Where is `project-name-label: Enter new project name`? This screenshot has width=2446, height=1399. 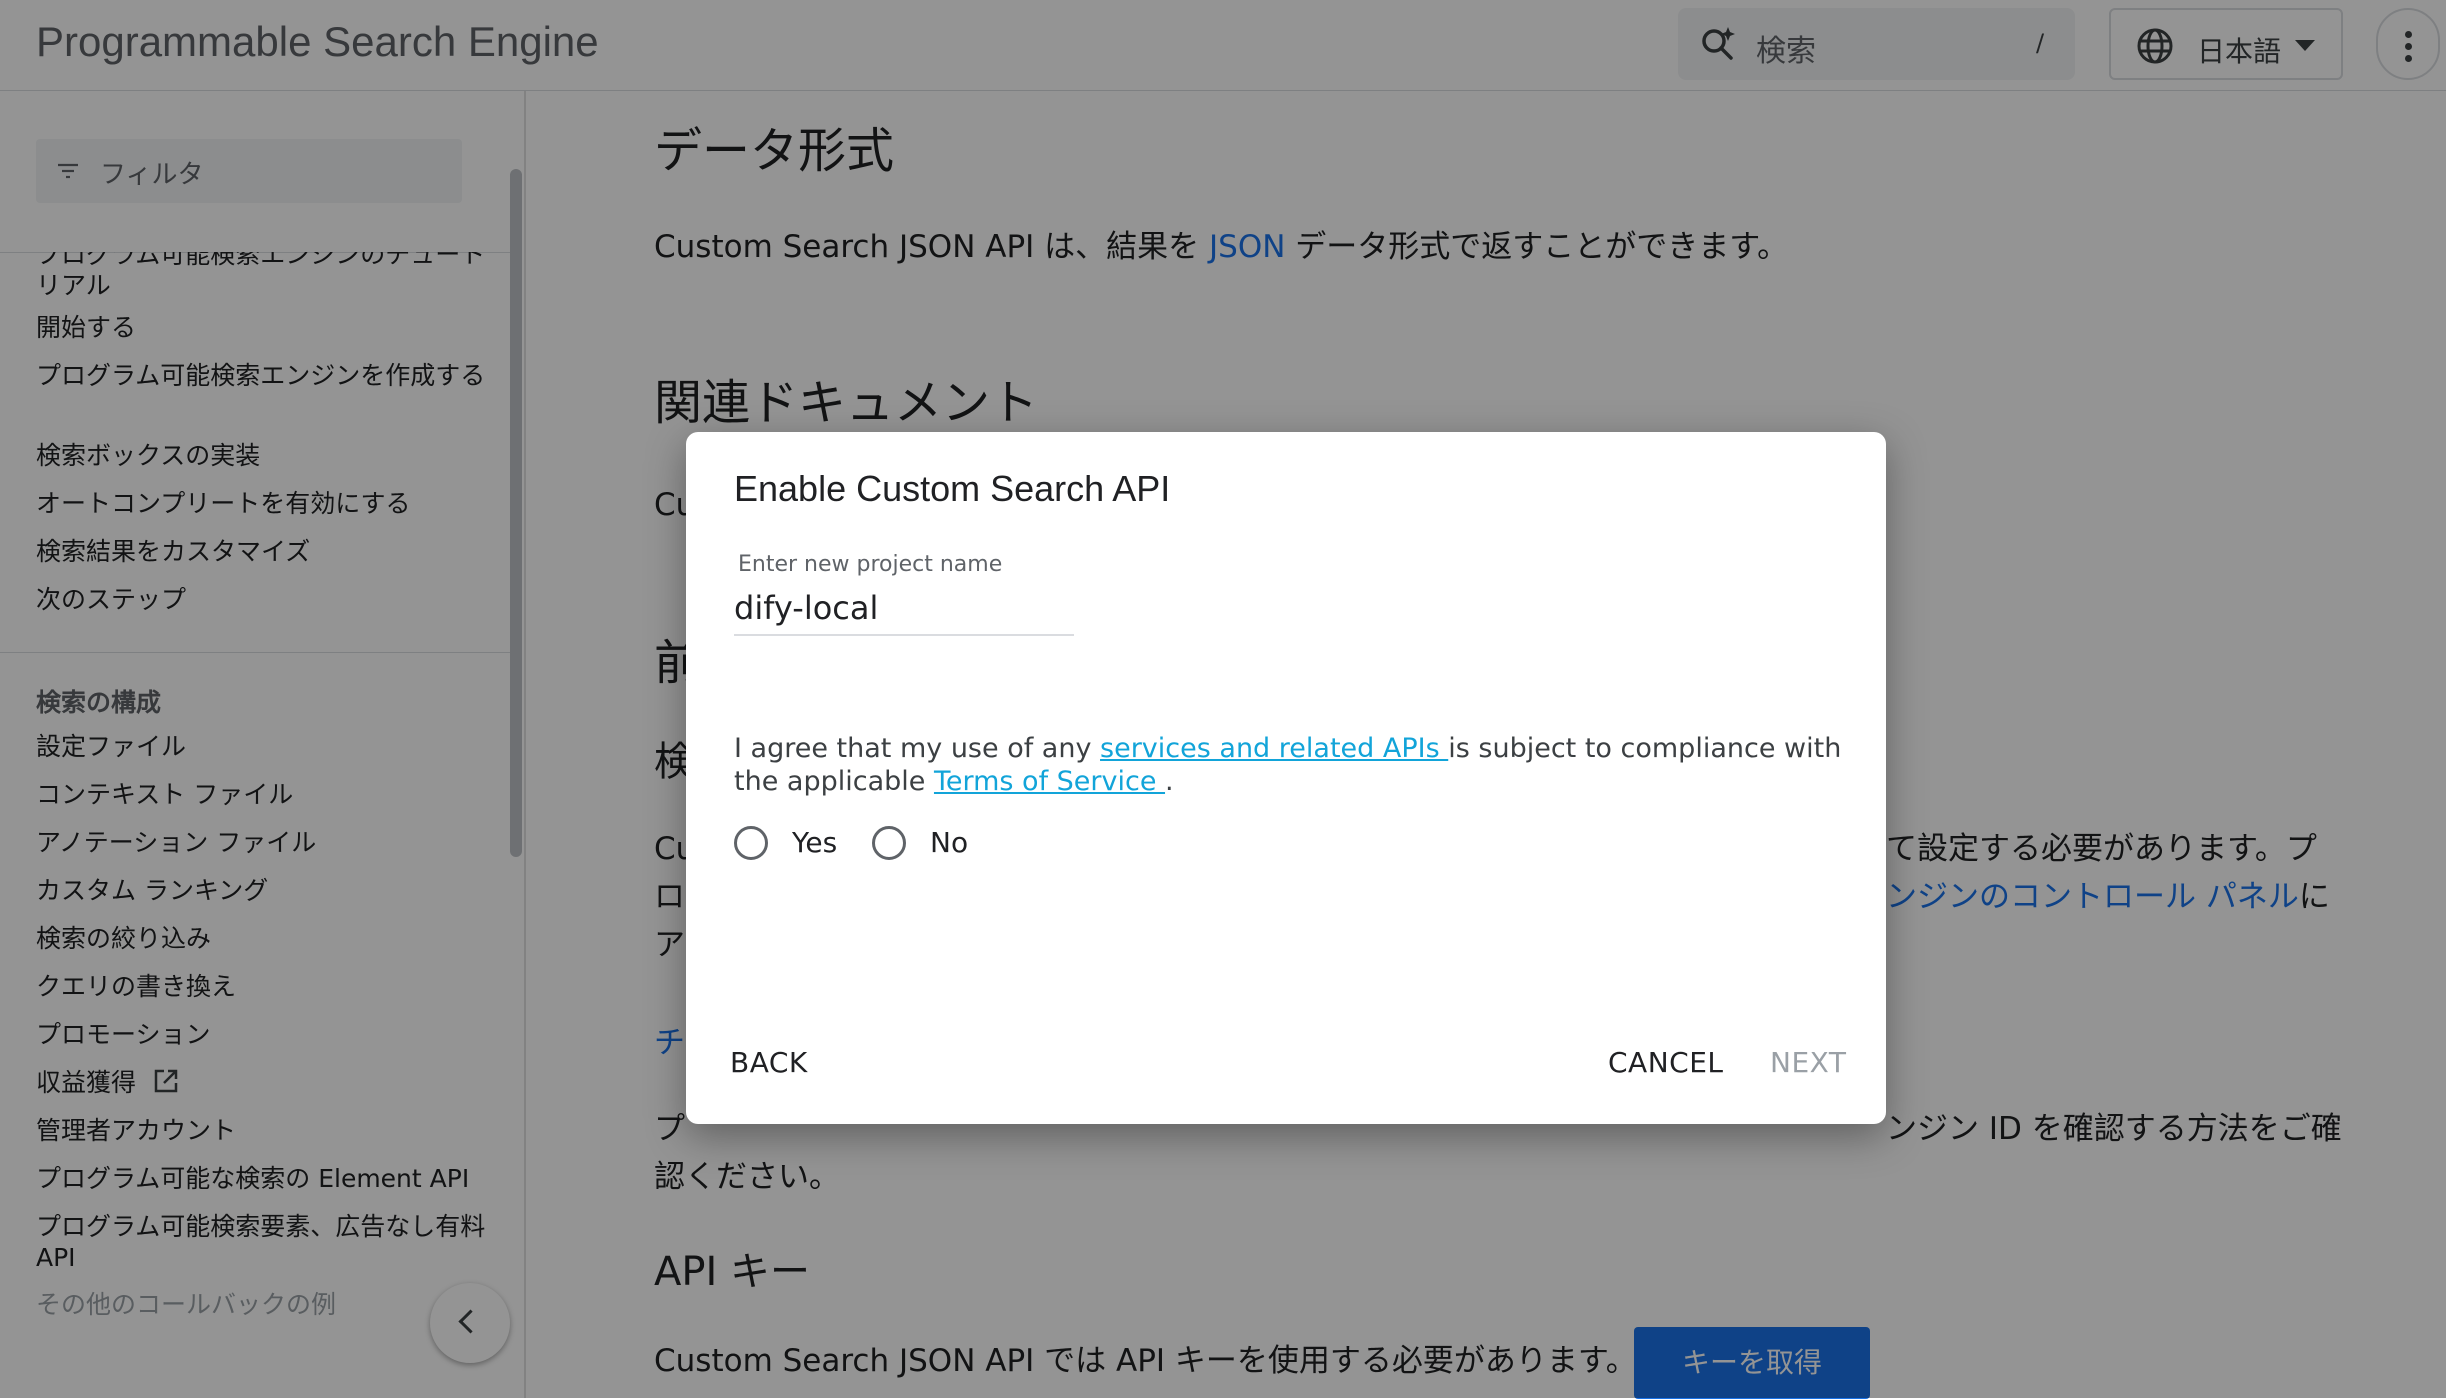 project-name-label: Enter new project name is located at coordinates (870, 564).